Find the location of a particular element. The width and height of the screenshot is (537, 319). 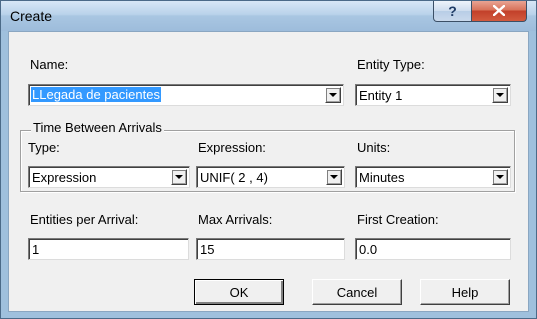

entity-type-label: Entity Type: is located at coordinates (391, 64).